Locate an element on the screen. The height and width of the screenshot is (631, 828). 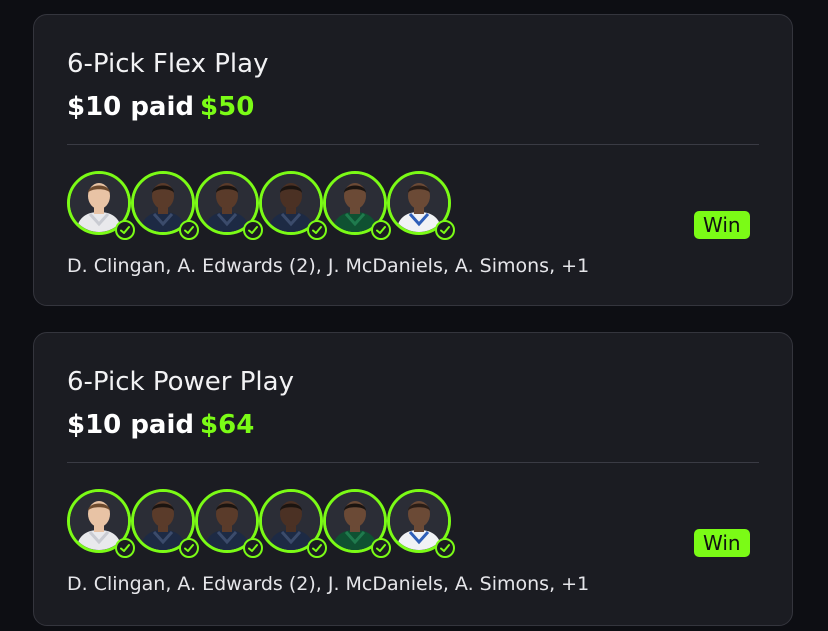
payout-line: $10 paid $64 is located at coordinates (160, 425).